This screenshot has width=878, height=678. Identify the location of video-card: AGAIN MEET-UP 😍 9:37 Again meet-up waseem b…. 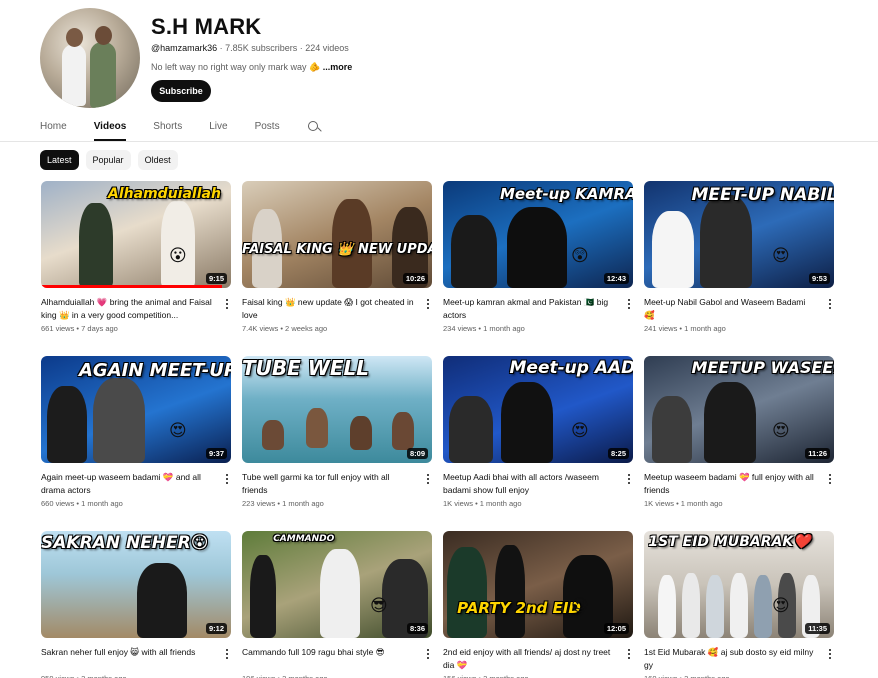
(136, 443).